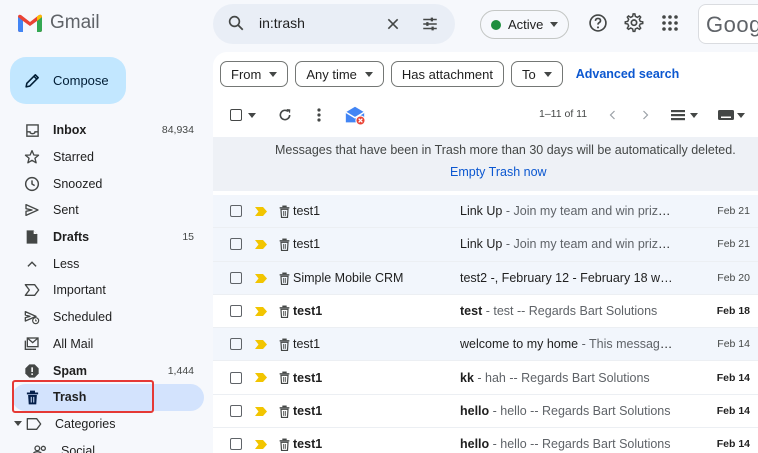  I want to click on email-date: Feb 21, so click(733, 244).